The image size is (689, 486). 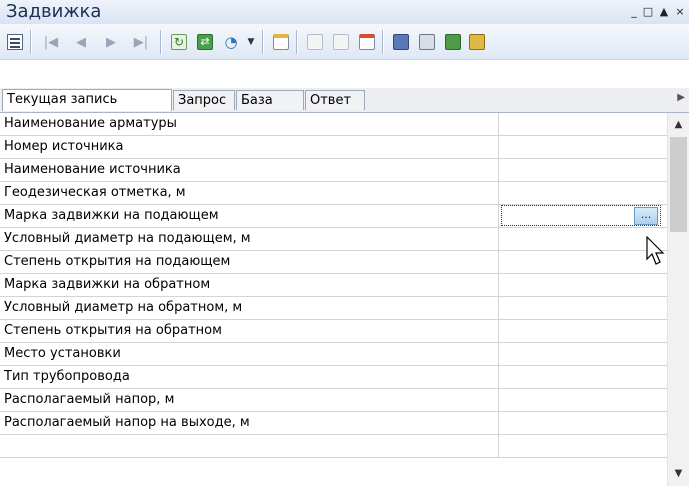 I want to click on property-name: Условный диаметр на подающем, м, so click(x=249, y=239).